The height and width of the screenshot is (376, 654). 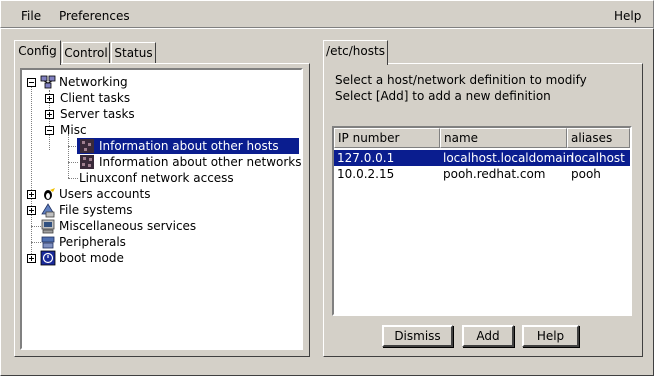 What do you see at coordinates (161, 114) in the screenshot?
I see `tree-item-server-tasks: Server tasks` at bounding box center [161, 114].